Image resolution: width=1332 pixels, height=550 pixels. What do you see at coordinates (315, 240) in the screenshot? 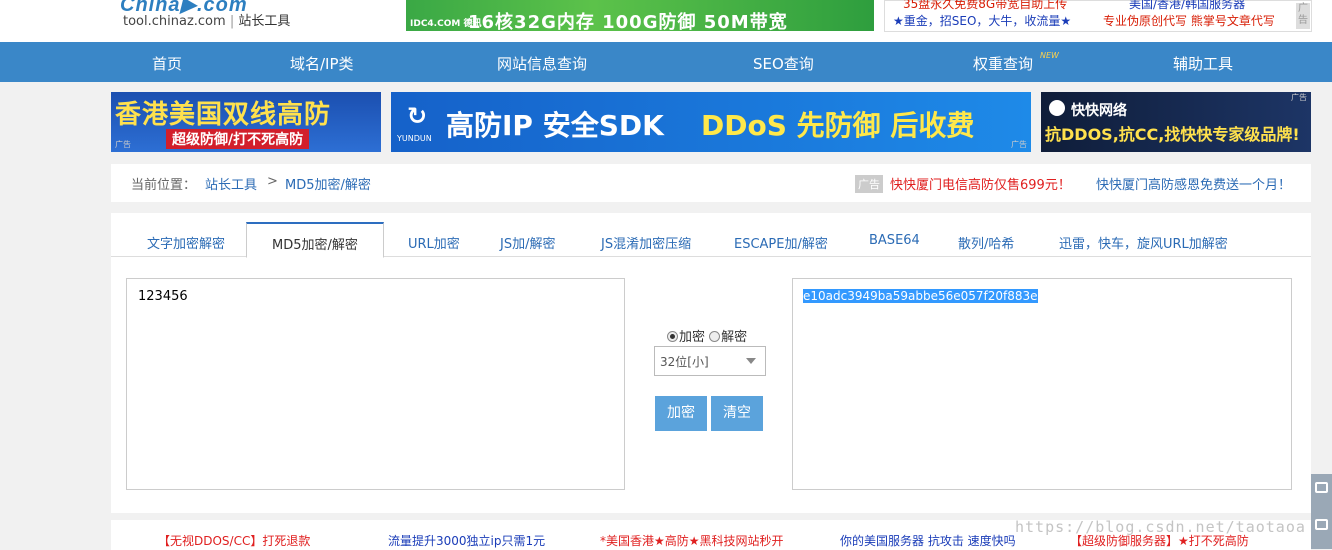
I see `tab-md5: MD5加密/解密` at bounding box center [315, 240].